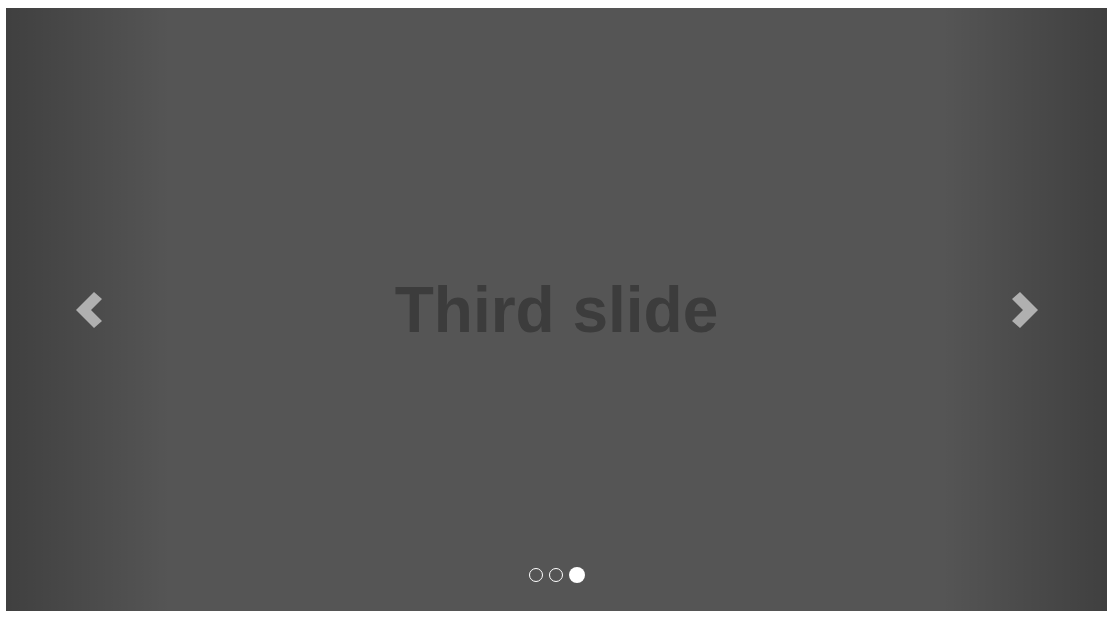 The width and height of the screenshot is (1107, 617). Describe the element at coordinates (576, 575) in the screenshot. I see `slide-indicator` at that location.